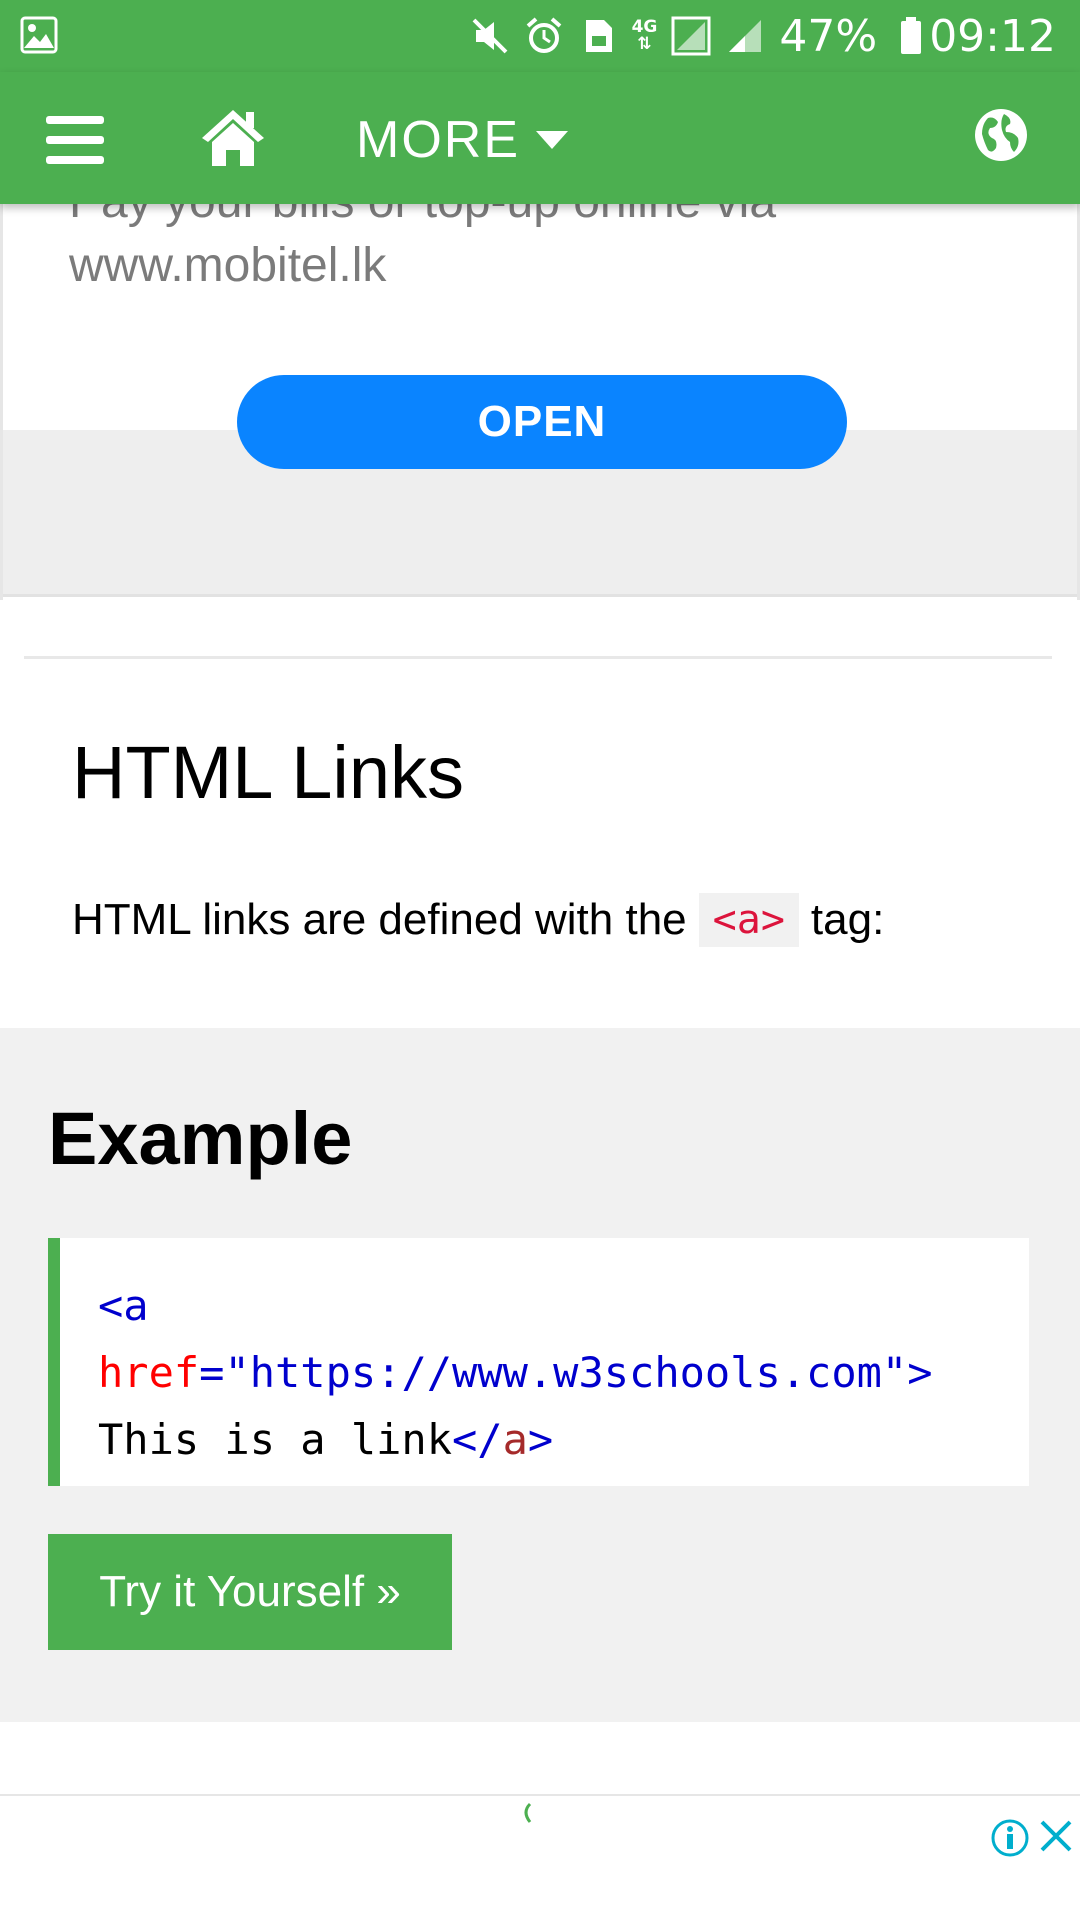 The width and height of the screenshot is (1080, 1920). Describe the element at coordinates (748, 920) in the screenshot. I see `inline-code: <a>` at that location.